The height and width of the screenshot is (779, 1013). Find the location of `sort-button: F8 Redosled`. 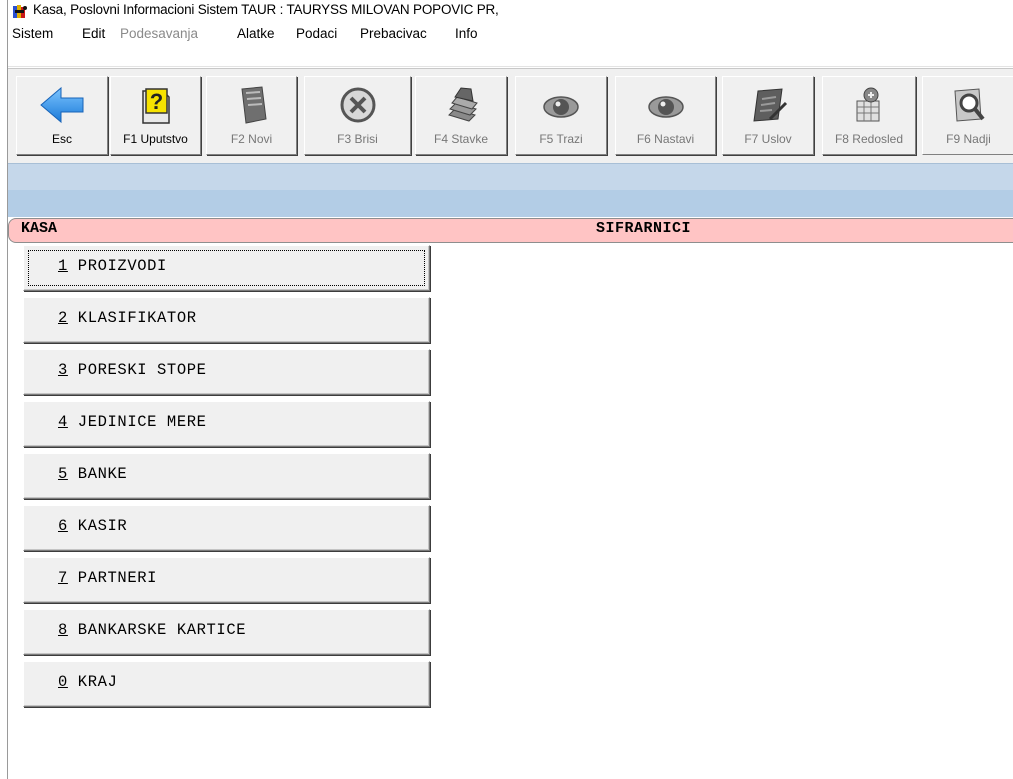

sort-button: F8 Redosled is located at coordinates (869, 115).